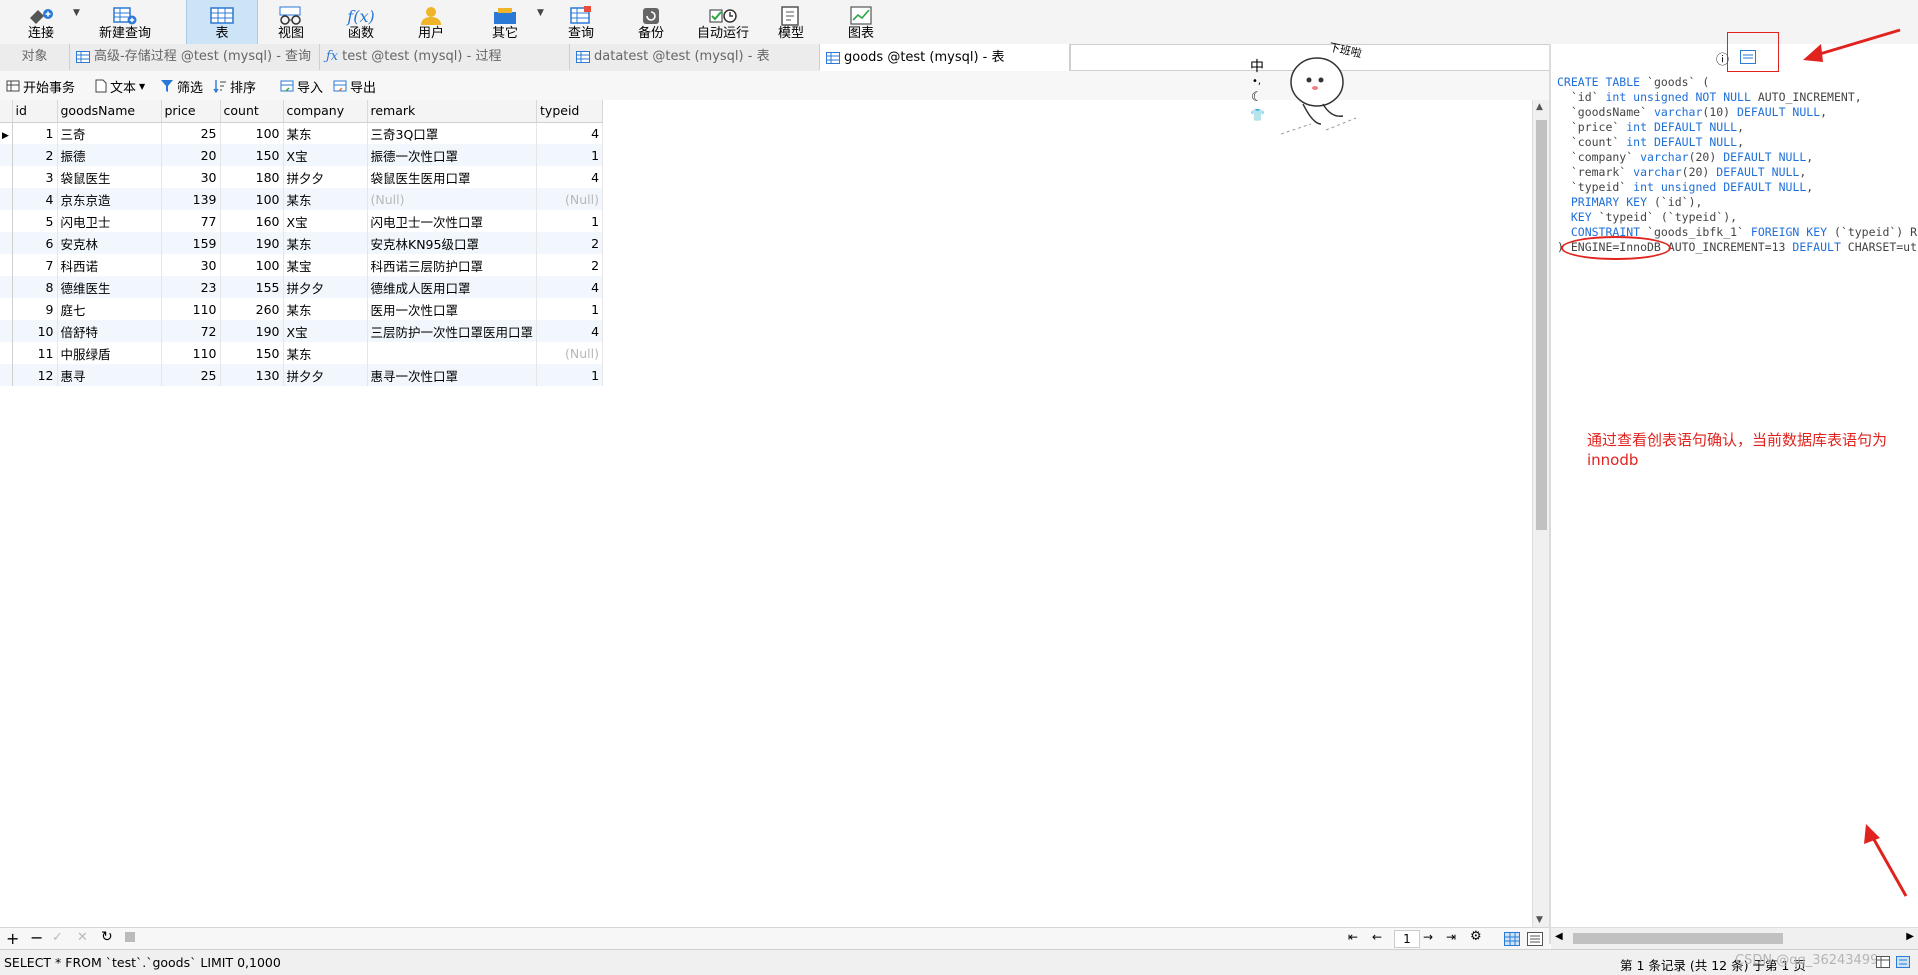 Image resolution: width=1918 pixels, height=975 pixels. What do you see at coordinates (191, 111) in the screenshot?
I see `column-header-price: price` at bounding box center [191, 111].